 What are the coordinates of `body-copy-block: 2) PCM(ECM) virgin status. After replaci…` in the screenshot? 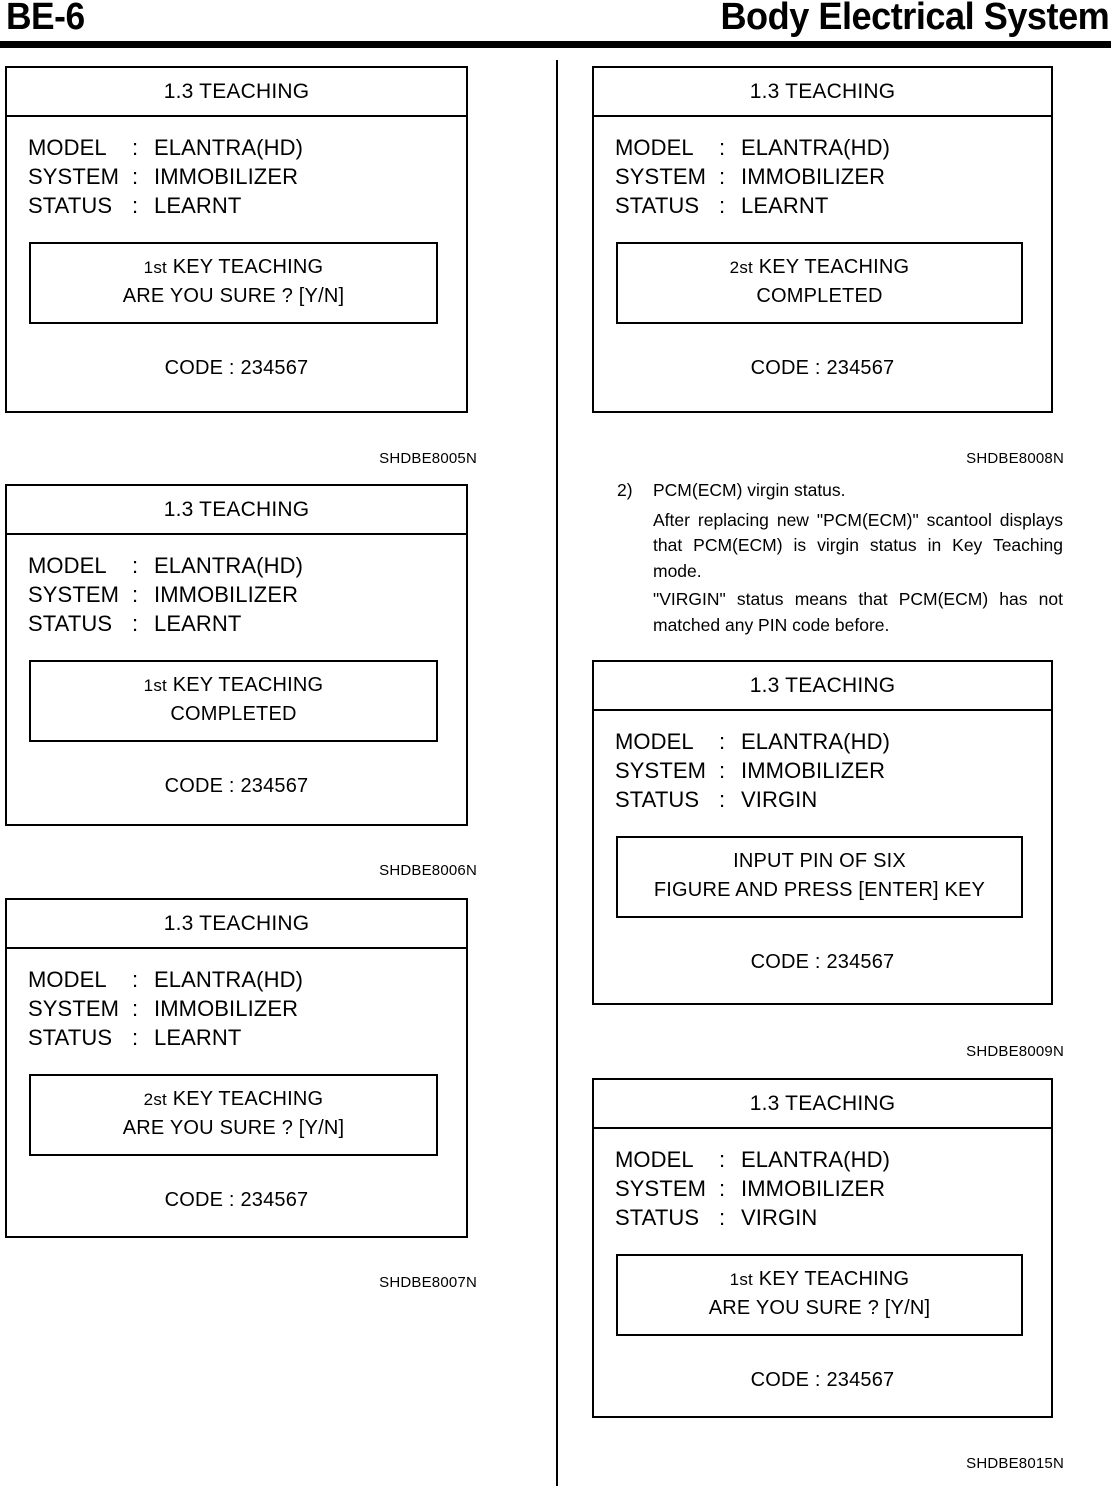 It's located at (840, 558).